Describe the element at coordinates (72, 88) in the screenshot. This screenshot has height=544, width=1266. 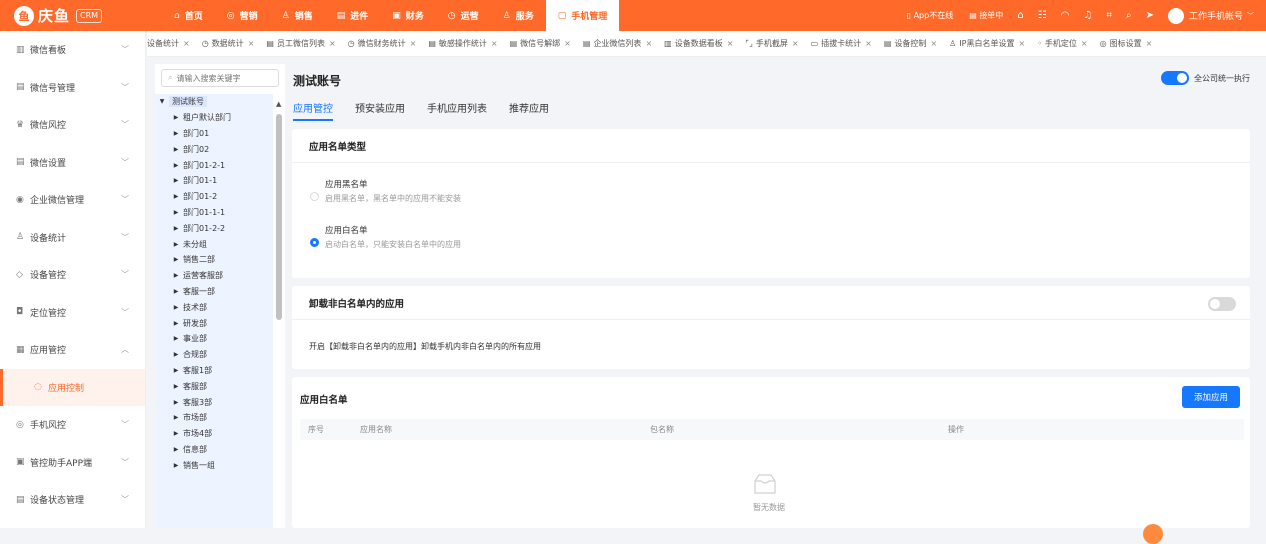
I see `sidebar-item-wechat-accounts: ▤ 微信号管理 ﹀` at that location.